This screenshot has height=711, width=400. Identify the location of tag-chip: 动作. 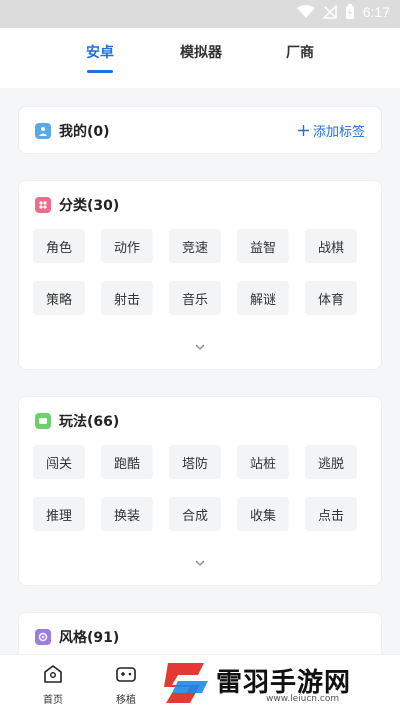
(127, 246).